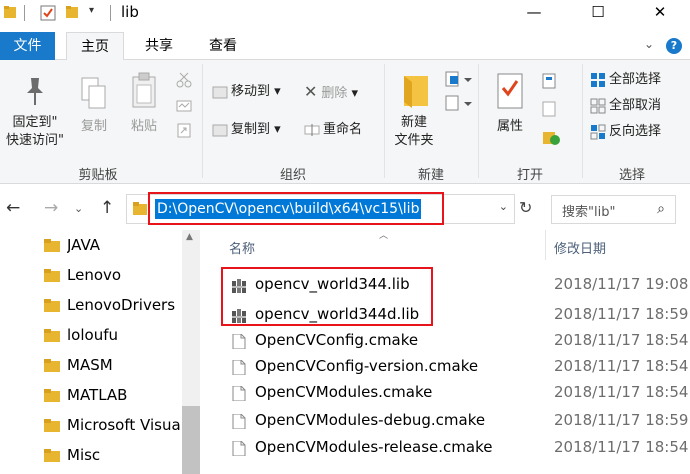 The width and height of the screenshot is (690, 474). I want to click on file-row: OpenCVModules.cmake 2018/11/17 18:54, so click(446, 393).